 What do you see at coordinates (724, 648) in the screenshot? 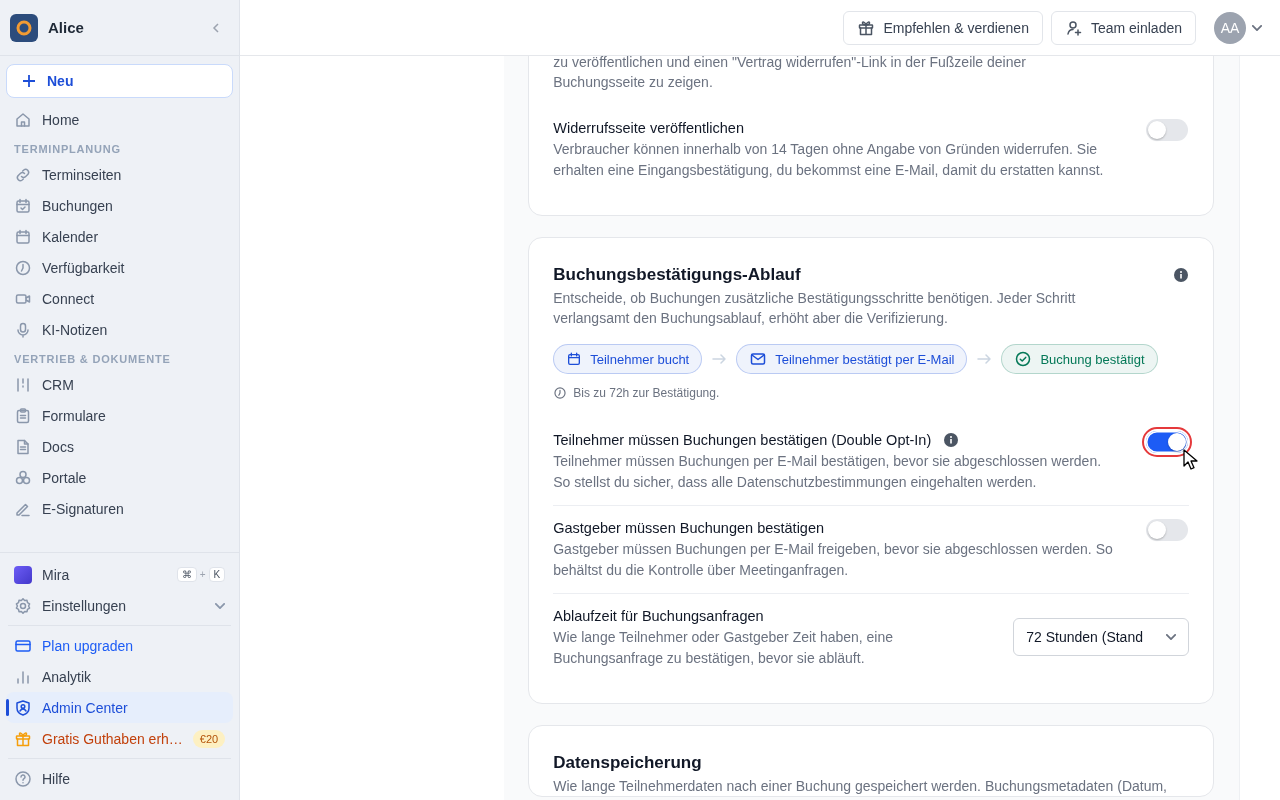
I see `setting-description: Wie lange Teilnehmer oder Gastgeber Zeit haben, eine Buchungsanfrage zu bestätigen, bevor sie abläuft.` at bounding box center [724, 648].